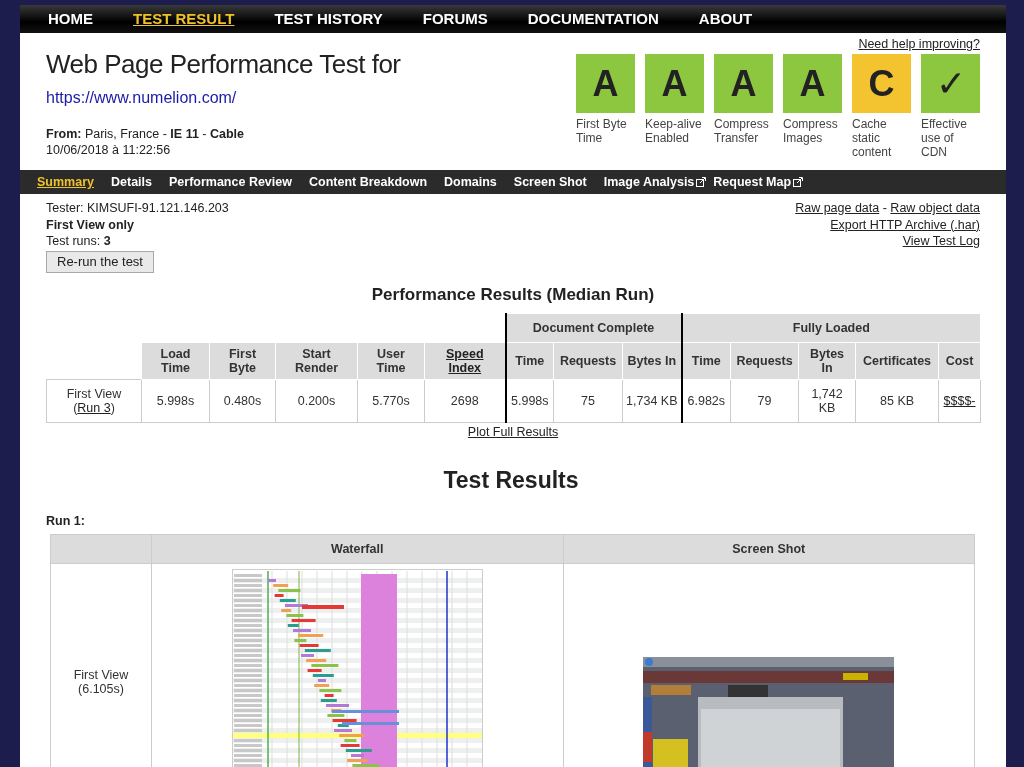  Describe the element at coordinates (465, 361) in the screenshot. I see `speed-index-link: Speed Index` at that location.